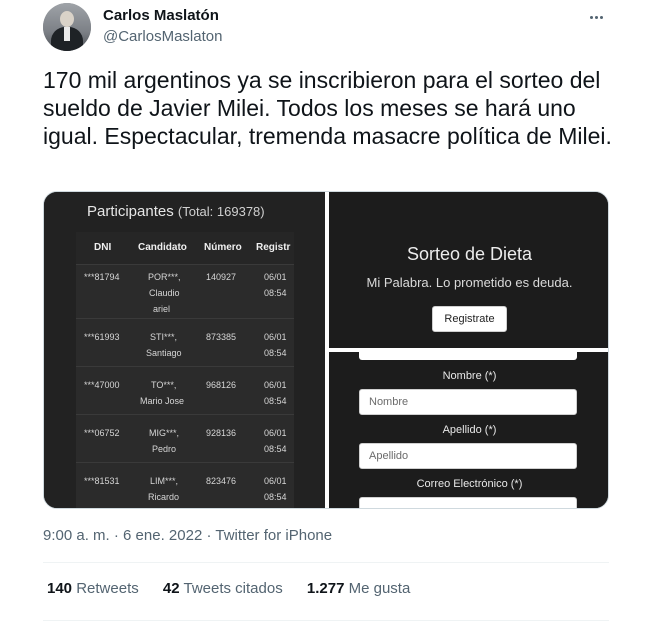  Describe the element at coordinates (469, 319) in the screenshot. I see `register-button: Registrate` at that location.